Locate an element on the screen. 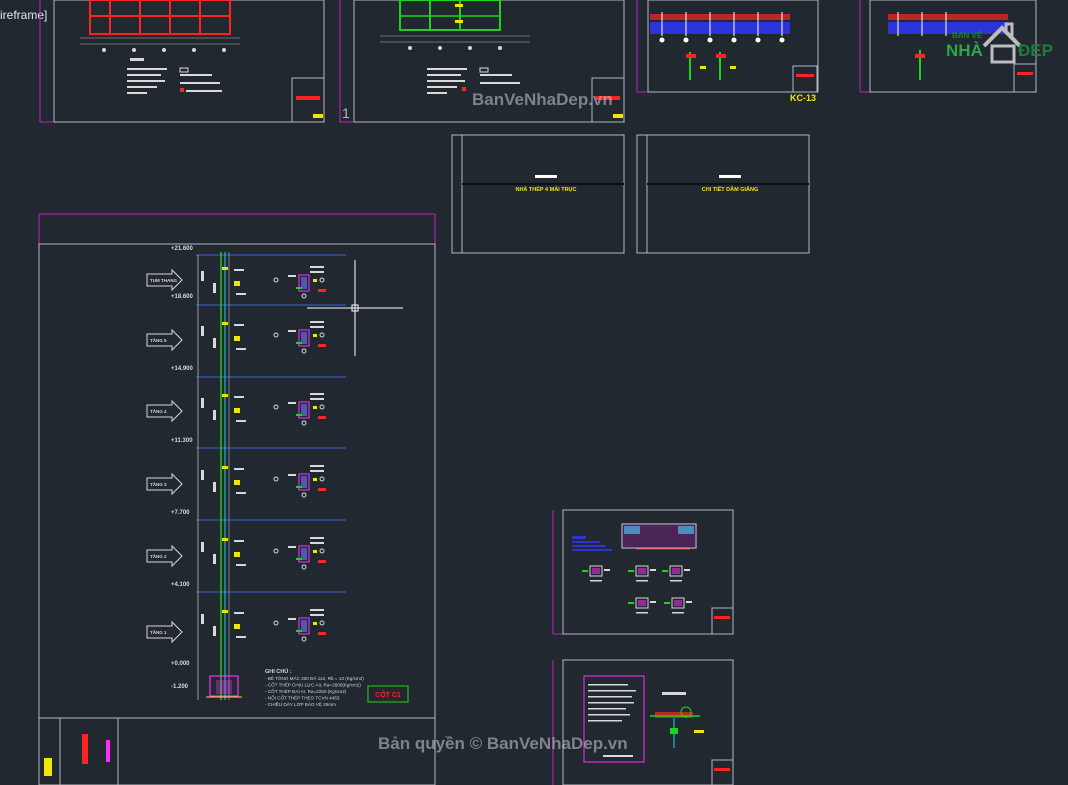 The image size is (1068, 785). elevation-label: +18.600 is located at coordinates (182, 297).